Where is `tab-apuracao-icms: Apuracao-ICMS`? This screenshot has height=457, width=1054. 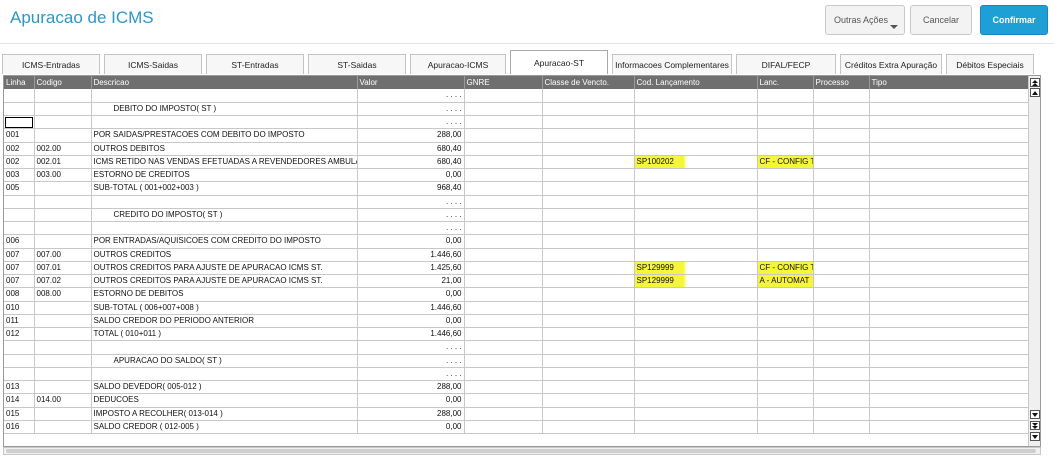
tab-apuracao-icms: Apuracao-ICMS is located at coordinates (458, 64).